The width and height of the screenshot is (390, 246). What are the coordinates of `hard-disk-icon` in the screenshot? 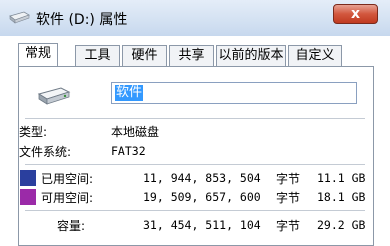 It's located at (54, 96).